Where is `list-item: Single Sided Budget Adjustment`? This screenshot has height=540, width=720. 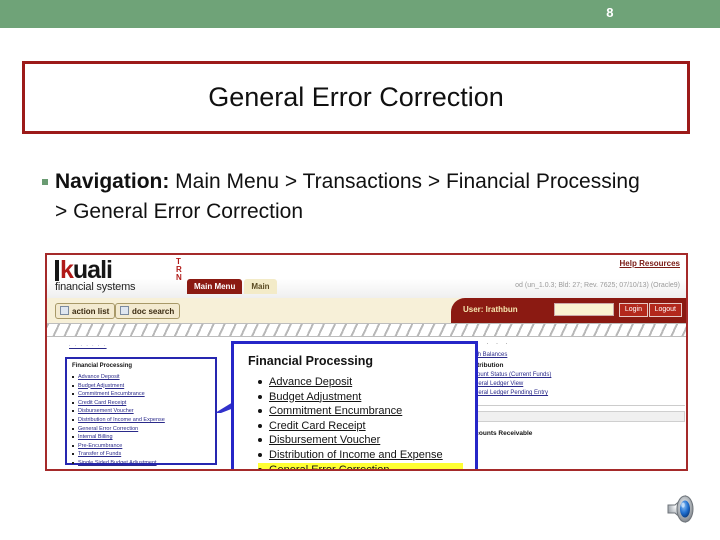 list-item: Single Sided Budget Adjustment is located at coordinates (141, 463).